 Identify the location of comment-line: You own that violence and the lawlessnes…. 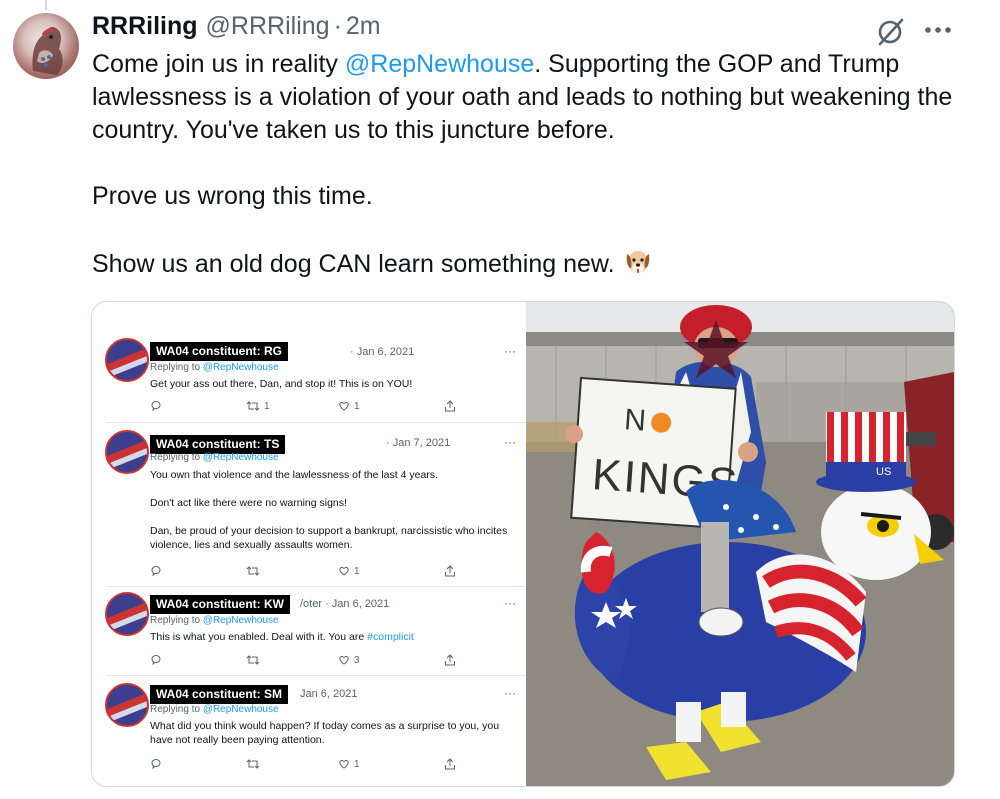
(294, 475).